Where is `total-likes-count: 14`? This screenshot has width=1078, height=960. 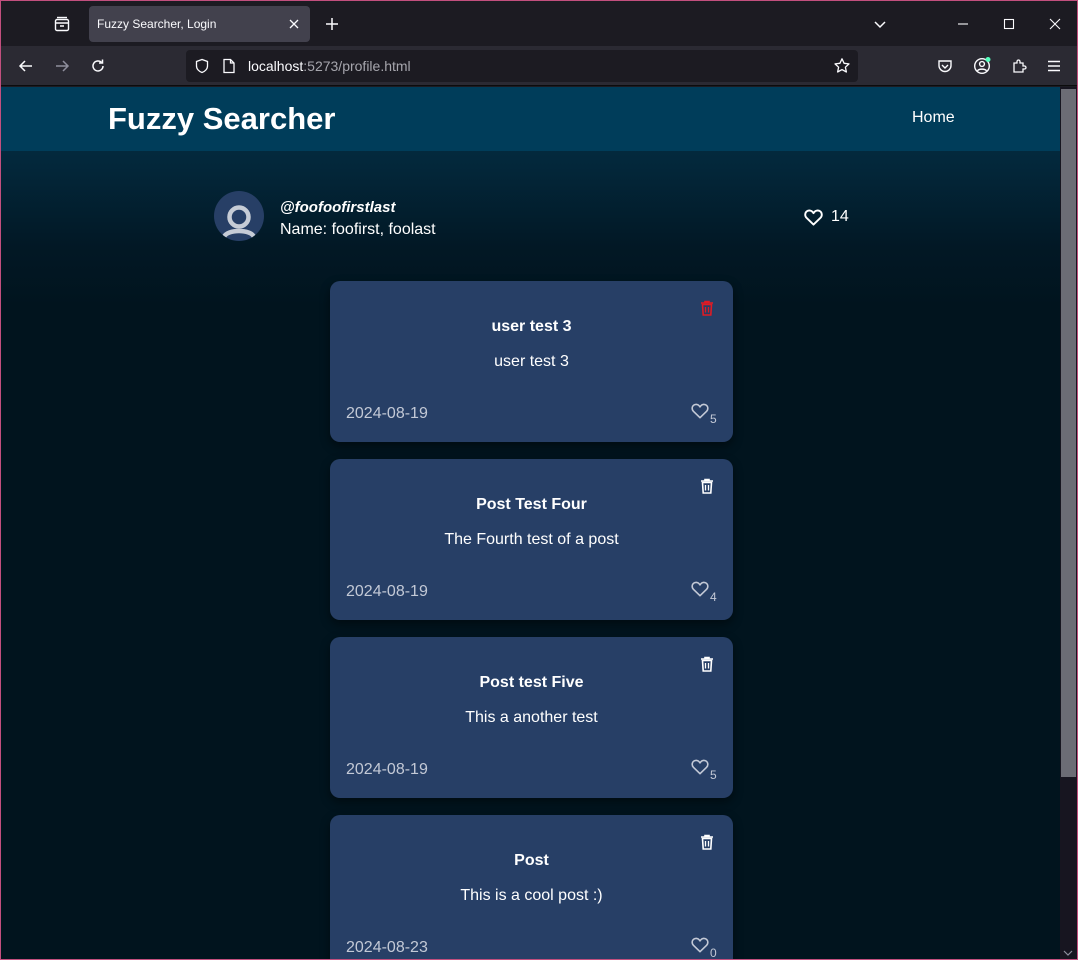 total-likes-count: 14 is located at coordinates (840, 216).